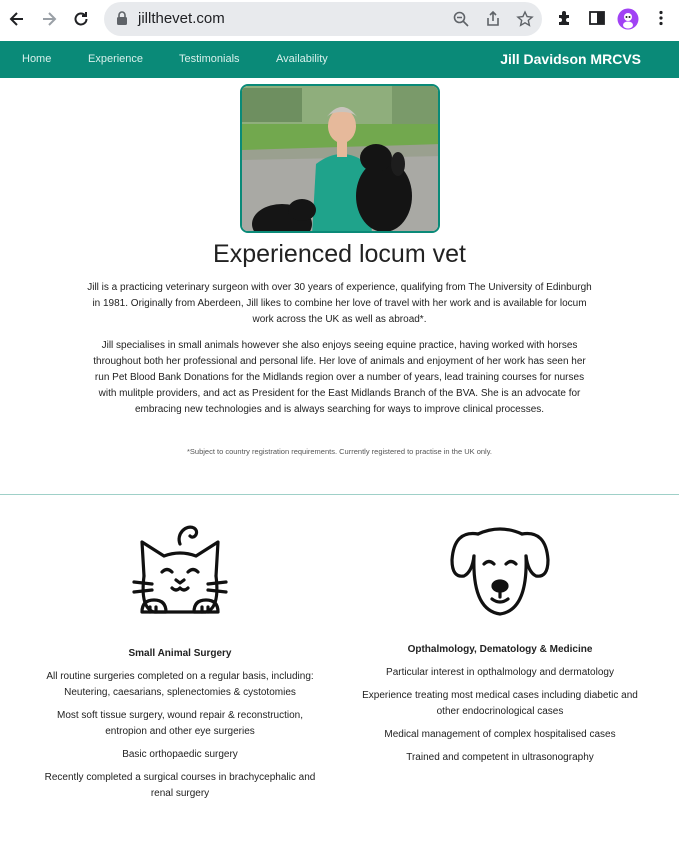  Describe the element at coordinates (525, 19) in the screenshot. I see `star-icon` at that location.